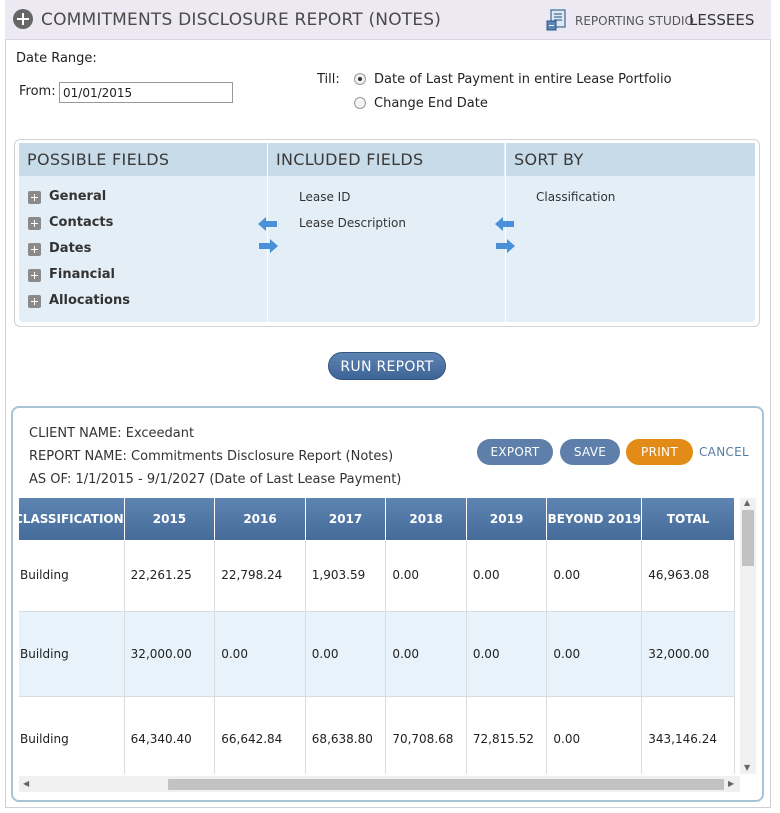 The width and height of the screenshot is (780, 813). What do you see at coordinates (688, 735) in the screenshot?
I see `table-cell: 343,146.24` at bounding box center [688, 735].